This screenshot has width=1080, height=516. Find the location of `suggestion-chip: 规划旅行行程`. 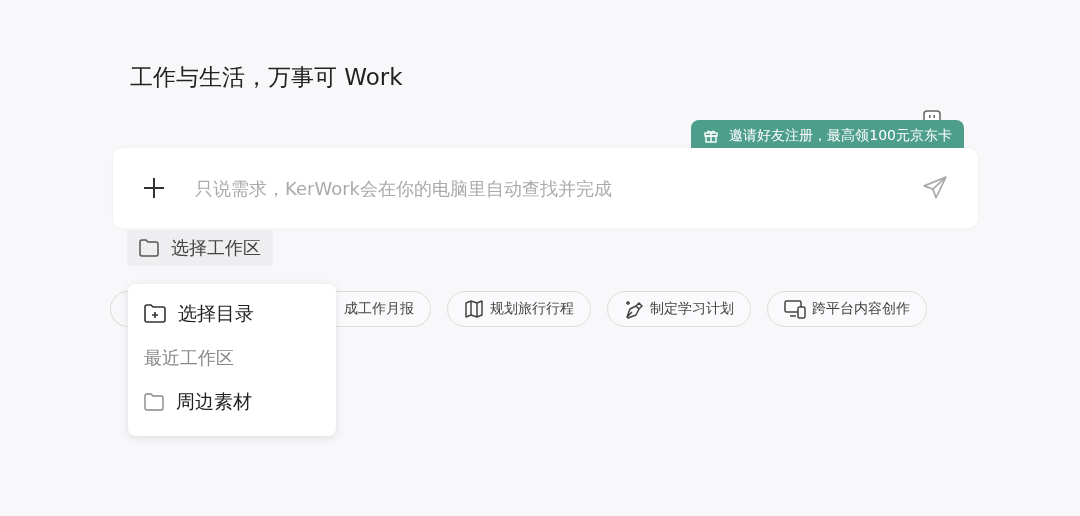

suggestion-chip: 规划旅行行程 is located at coordinates (519, 309).